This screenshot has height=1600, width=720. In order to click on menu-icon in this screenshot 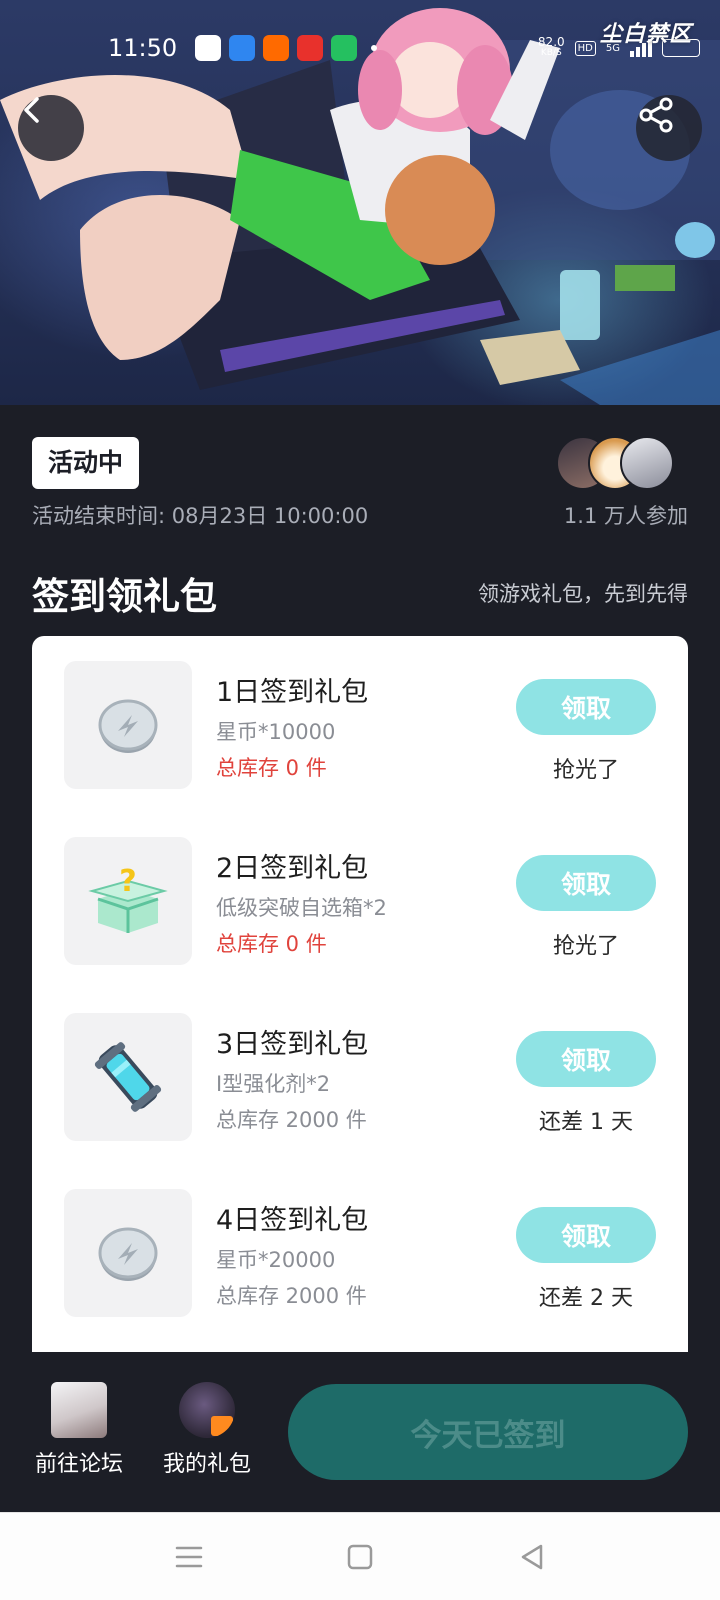, I will do `click(189, 1557)`.